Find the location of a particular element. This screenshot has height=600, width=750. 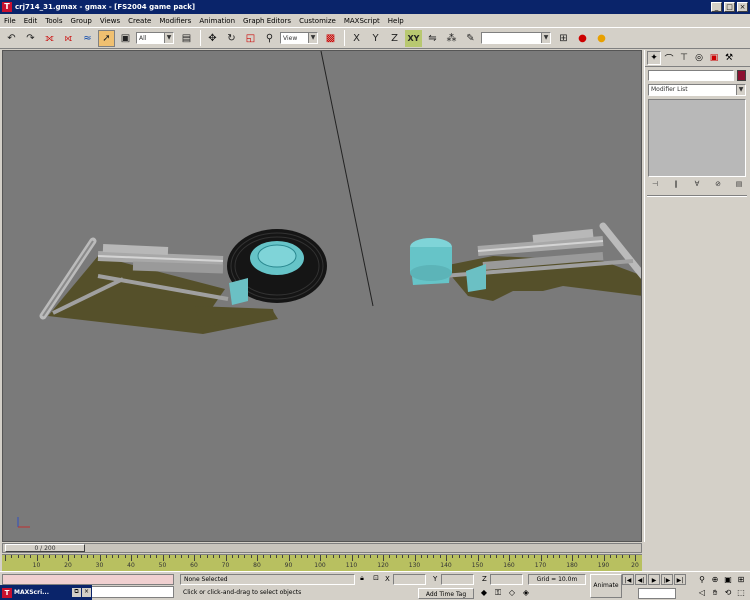

select-and-move-icon: ✥ is located at coordinates (212, 38).